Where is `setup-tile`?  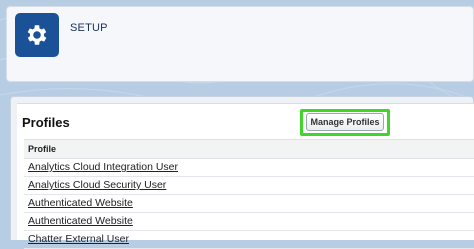 setup-tile is located at coordinates (37, 35).